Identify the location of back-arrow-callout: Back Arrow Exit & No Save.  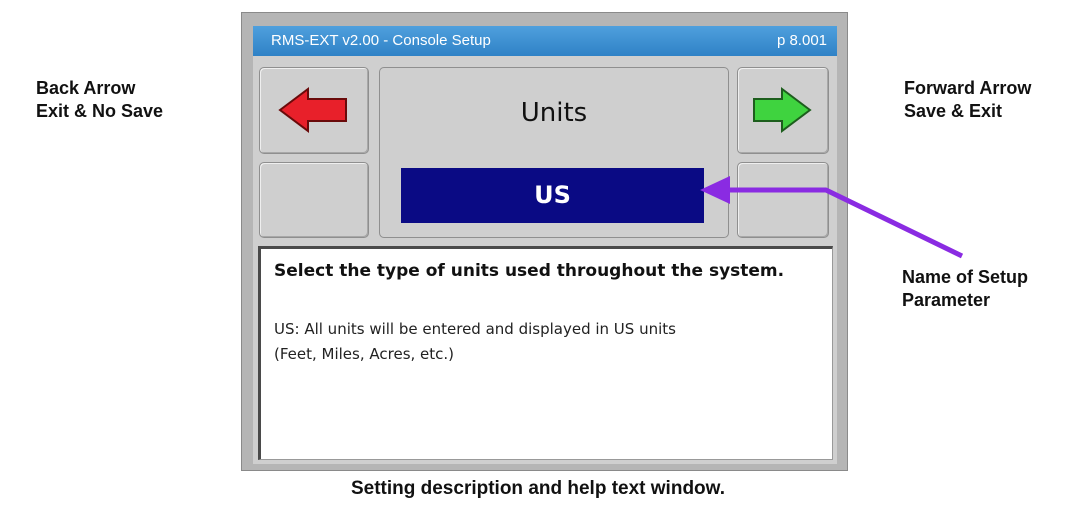
(99, 100).